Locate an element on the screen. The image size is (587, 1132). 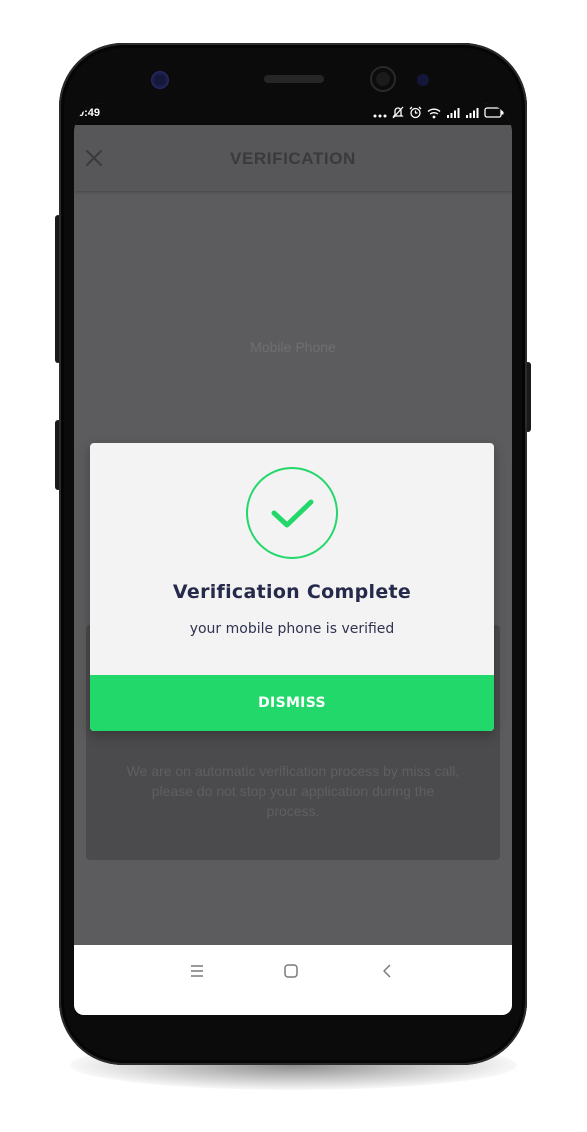
mute-icon is located at coordinates (398, 112).